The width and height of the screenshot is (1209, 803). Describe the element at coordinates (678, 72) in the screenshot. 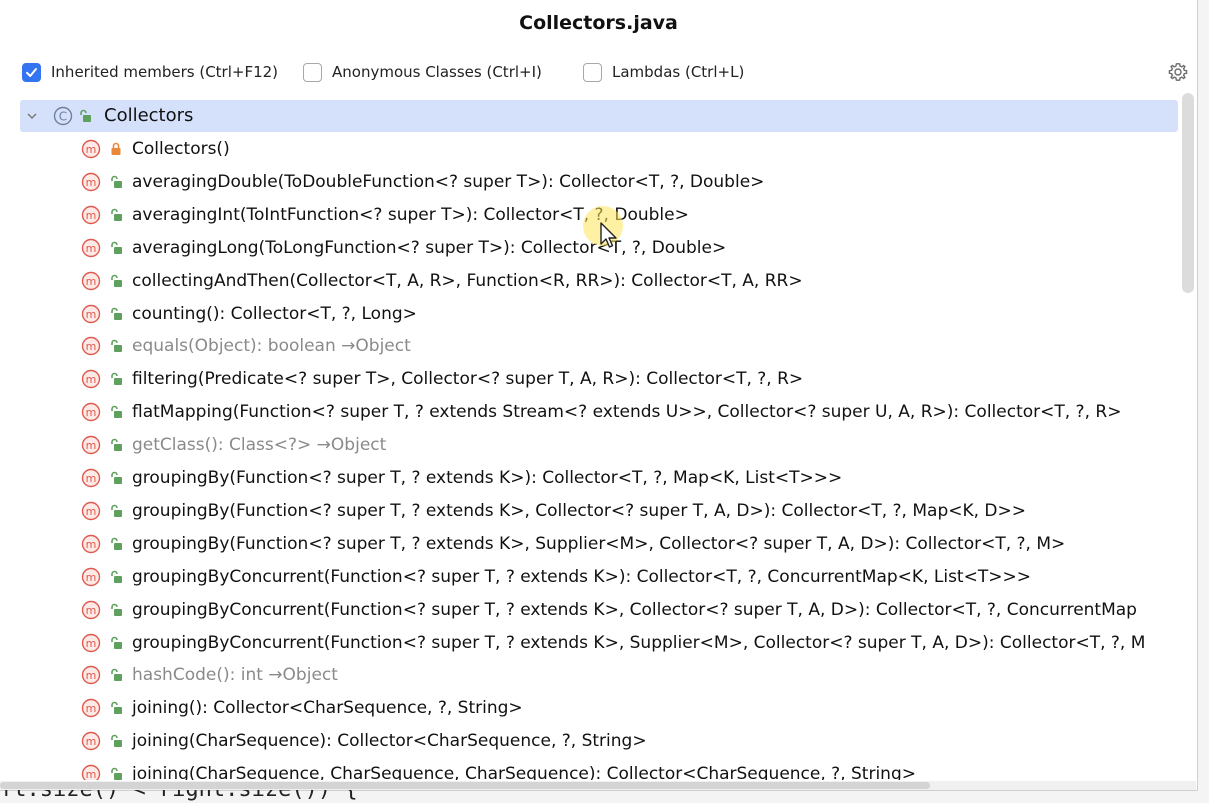

I see `lambdas-label: Lambdas (Ctrl+L)` at that location.